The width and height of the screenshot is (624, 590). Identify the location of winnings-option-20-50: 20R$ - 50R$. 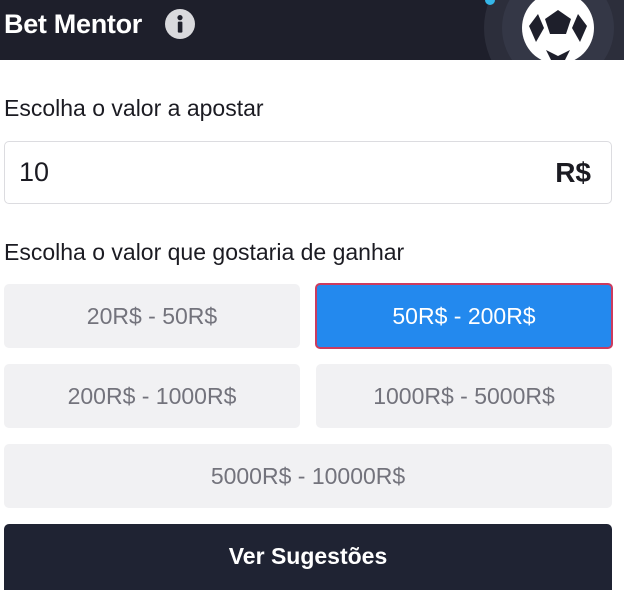
(152, 316).